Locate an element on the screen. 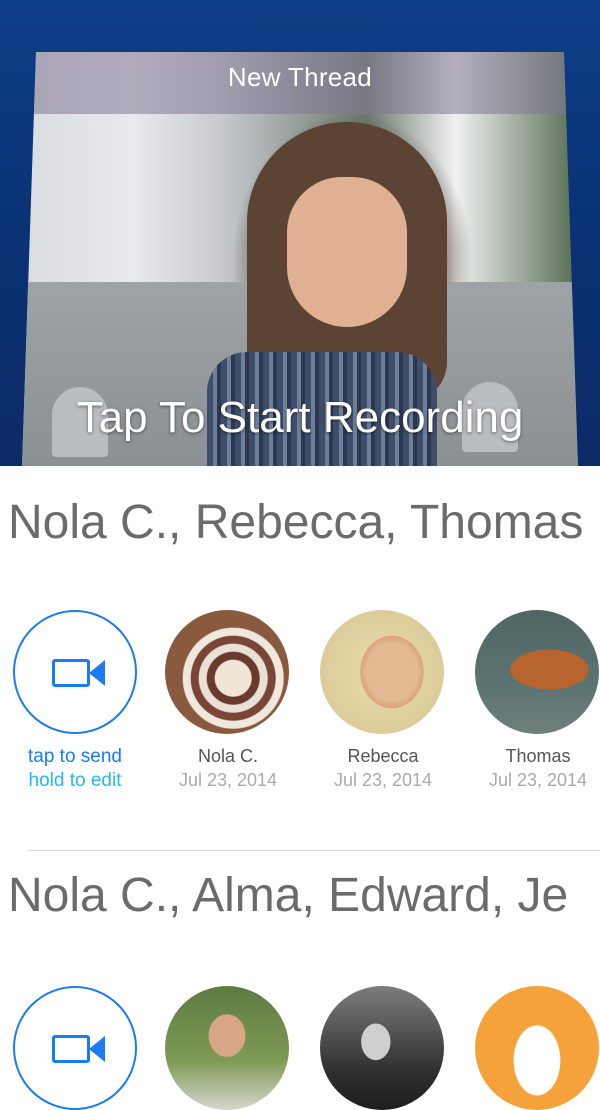 The height and width of the screenshot is (1110, 600). thread-title: Nola C., Rebecca, Thomas is located at coordinates (295, 522).